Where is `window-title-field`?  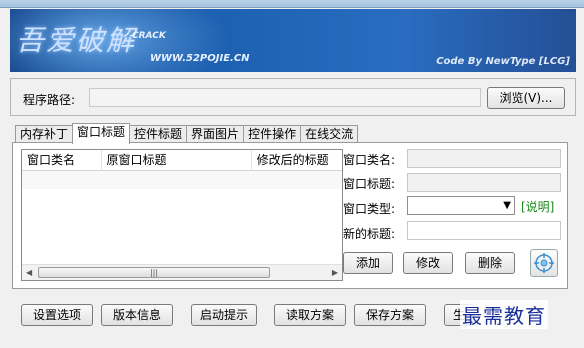 window-title-field is located at coordinates (484, 182).